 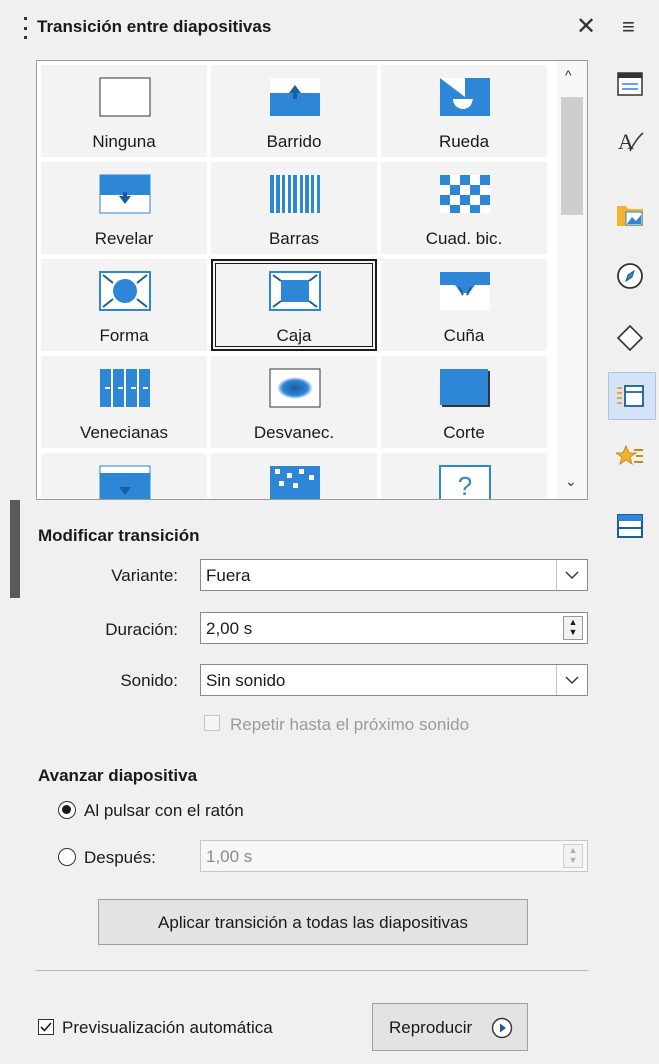 I want to click on transition-item-cuna: Cuña, so click(x=464, y=305).